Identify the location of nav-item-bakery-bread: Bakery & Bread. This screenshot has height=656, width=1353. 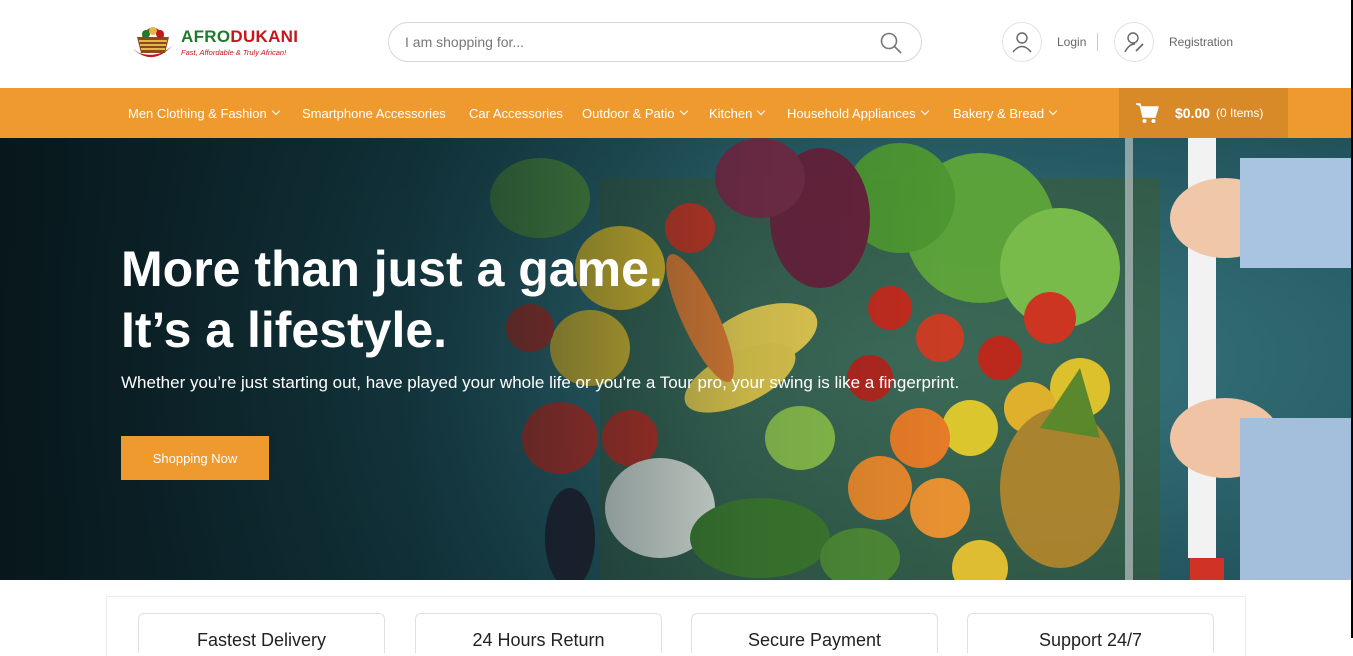
(1005, 113).